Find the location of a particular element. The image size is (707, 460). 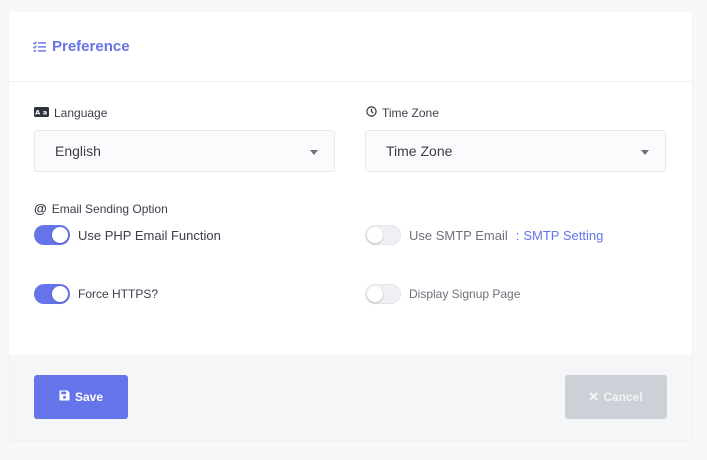

floppy-disk-icon is located at coordinates (64, 397).